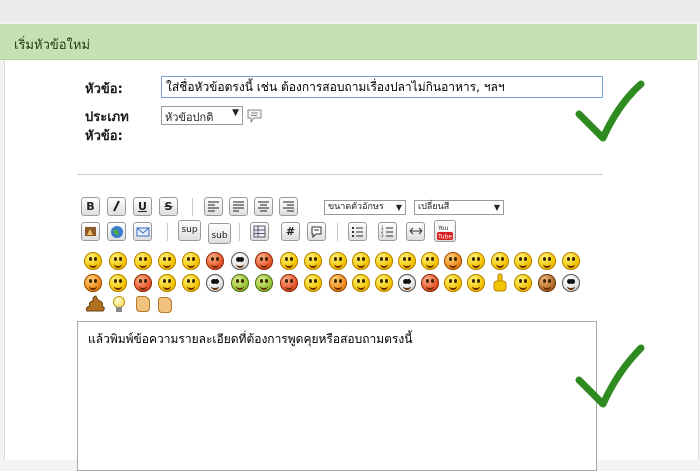  What do you see at coordinates (143, 304) in the screenshot?
I see `thumbs-up-icon` at bounding box center [143, 304].